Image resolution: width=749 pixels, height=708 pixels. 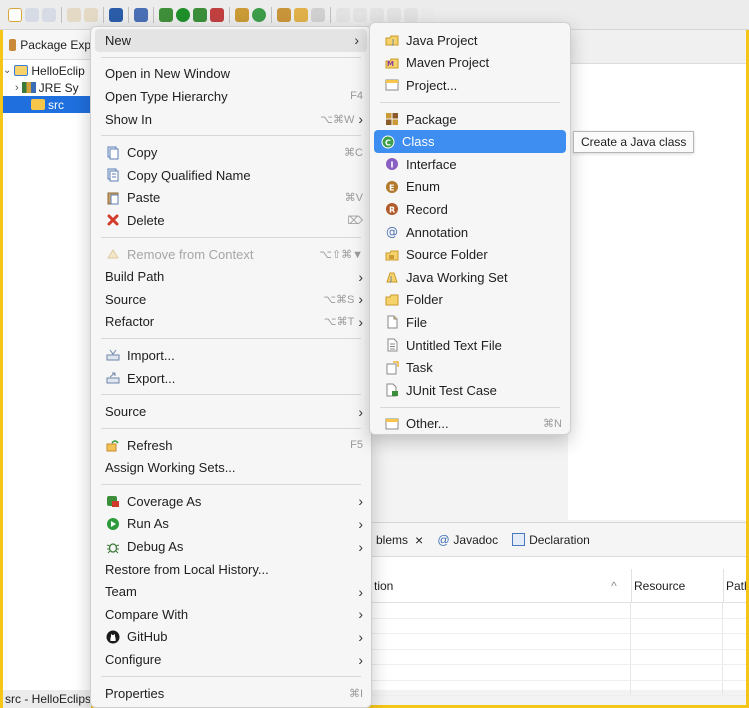 I want to click on forward-icon, so click(x=91, y=14).